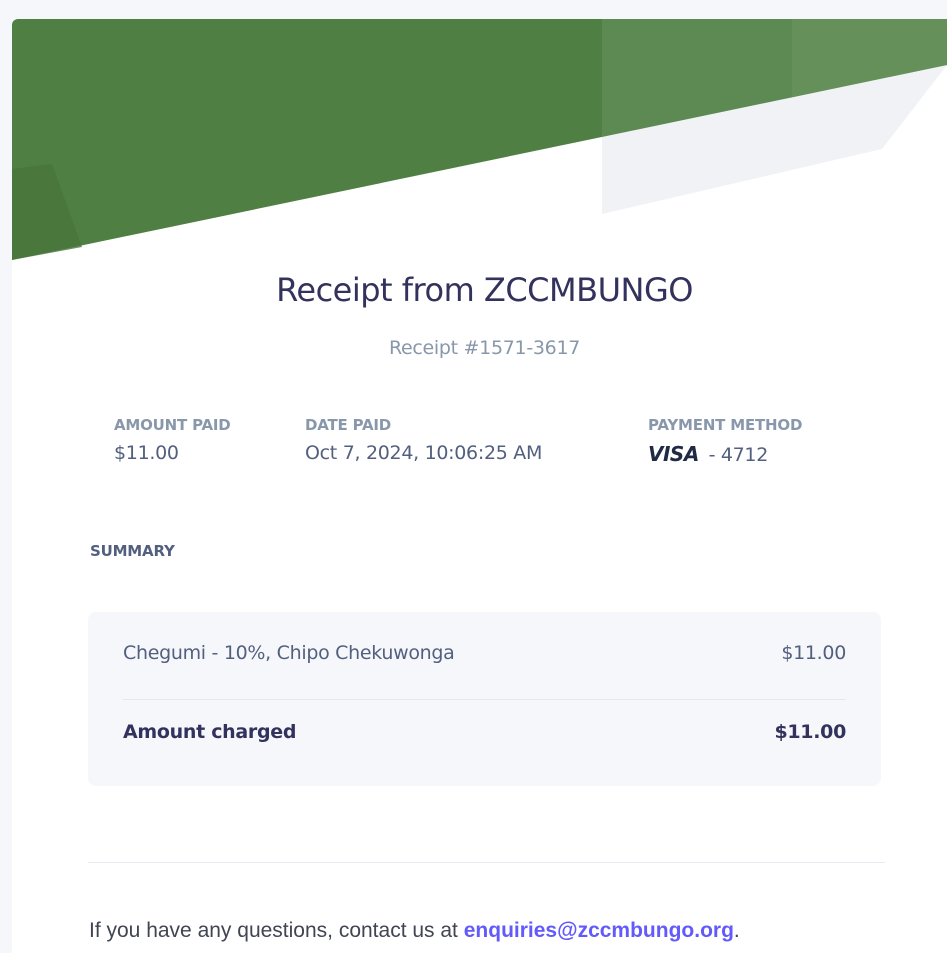  I want to click on payment-method-block: PAYMENT METHOD VISA - 4712, so click(725, 441).